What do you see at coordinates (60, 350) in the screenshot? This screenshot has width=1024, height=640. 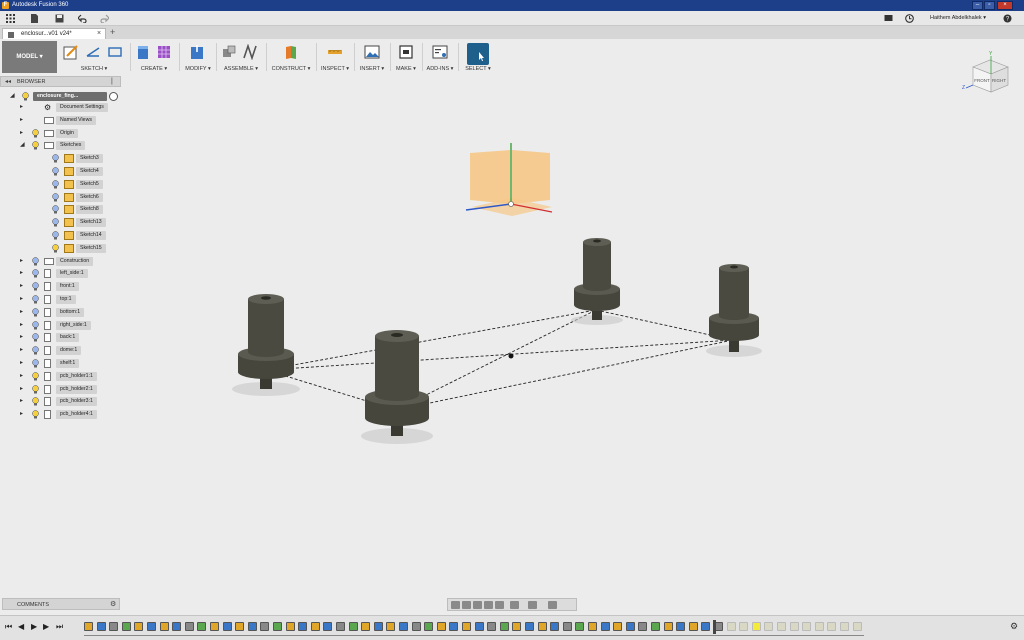 I see `browser-tree-item: ▸ dome:1` at bounding box center [60, 350].